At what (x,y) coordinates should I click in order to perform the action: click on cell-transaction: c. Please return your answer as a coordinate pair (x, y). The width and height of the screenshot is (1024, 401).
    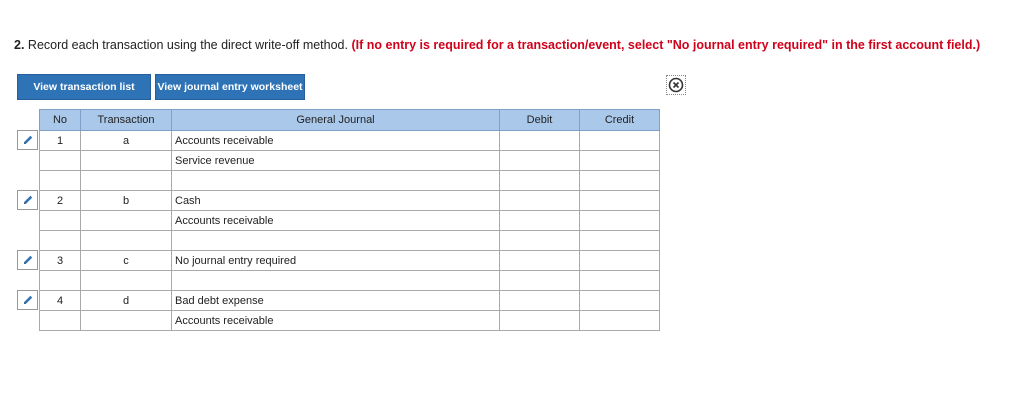
    Looking at the image, I should click on (126, 260).